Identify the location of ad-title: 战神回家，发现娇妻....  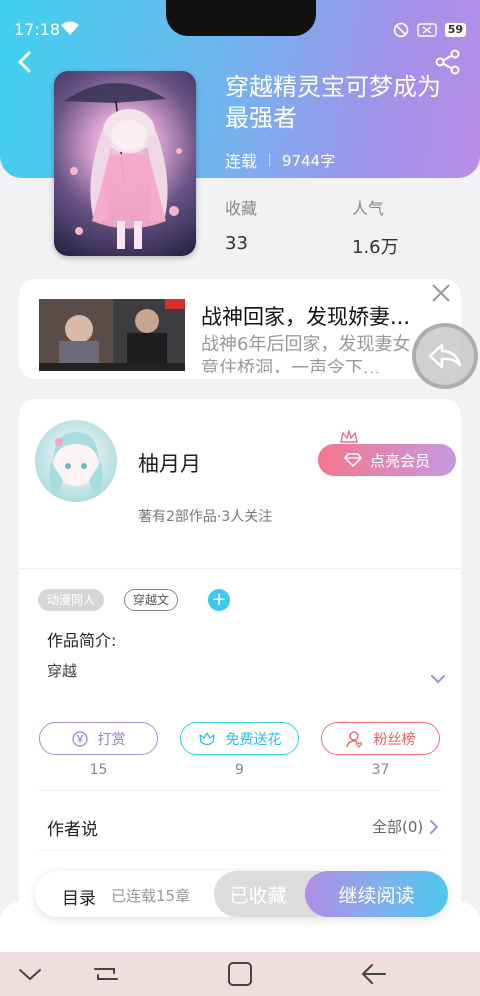
(306, 317).